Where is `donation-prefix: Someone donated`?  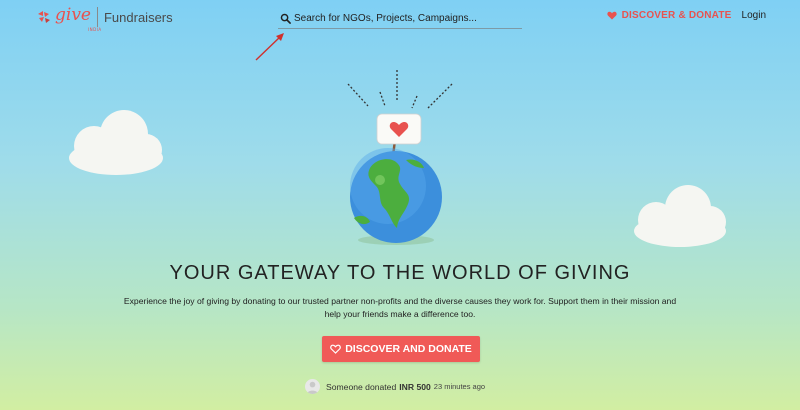 donation-prefix: Someone donated is located at coordinates (361, 386).